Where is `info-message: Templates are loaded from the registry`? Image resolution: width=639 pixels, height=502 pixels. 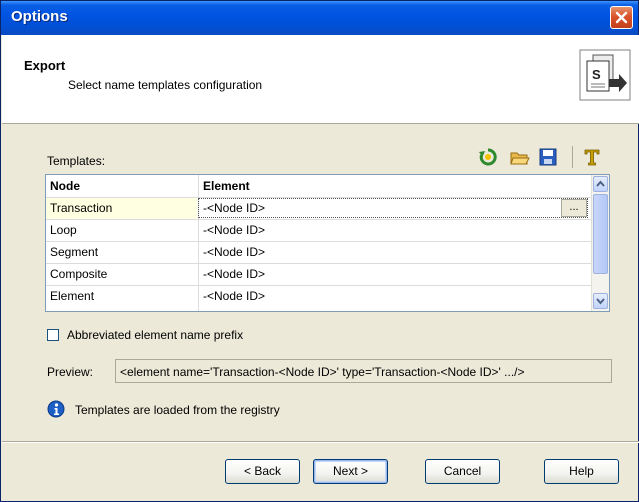 info-message: Templates are loaded from the registry is located at coordinates (177, 410).